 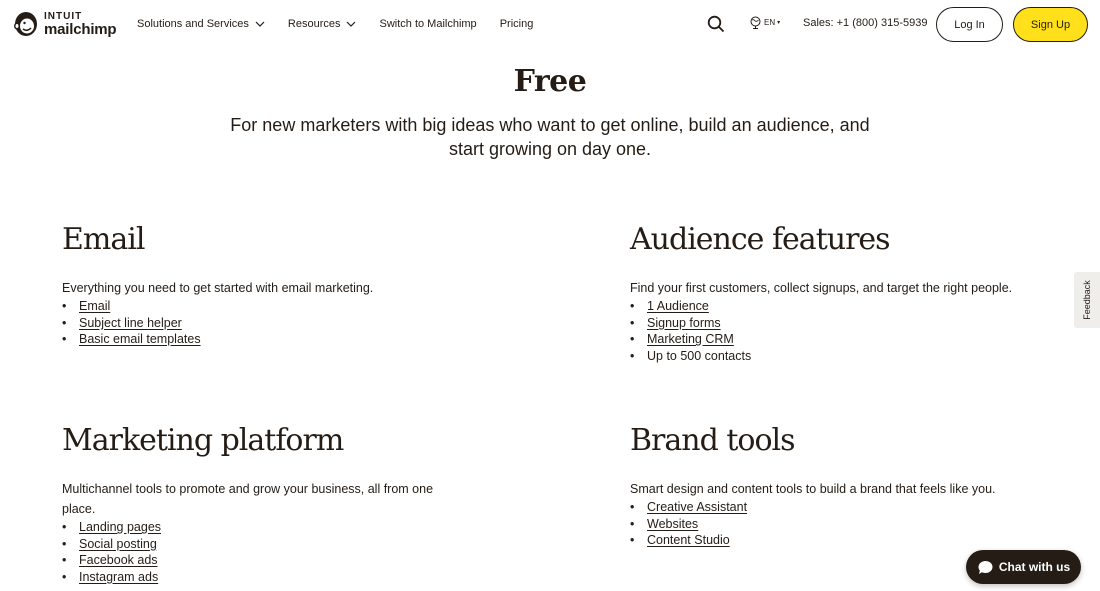 What do you see at coordinates (193, 24) in the screenshot?
I see `nav-label: Solutions and Services` at bounding box center [193, 24].